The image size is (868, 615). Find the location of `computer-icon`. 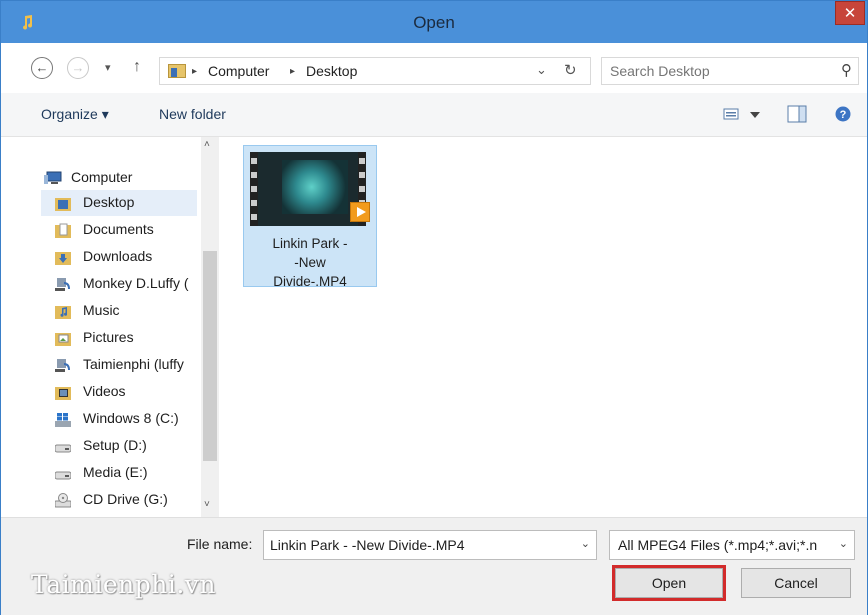

computer-icon is located at coordinates (53, 177).